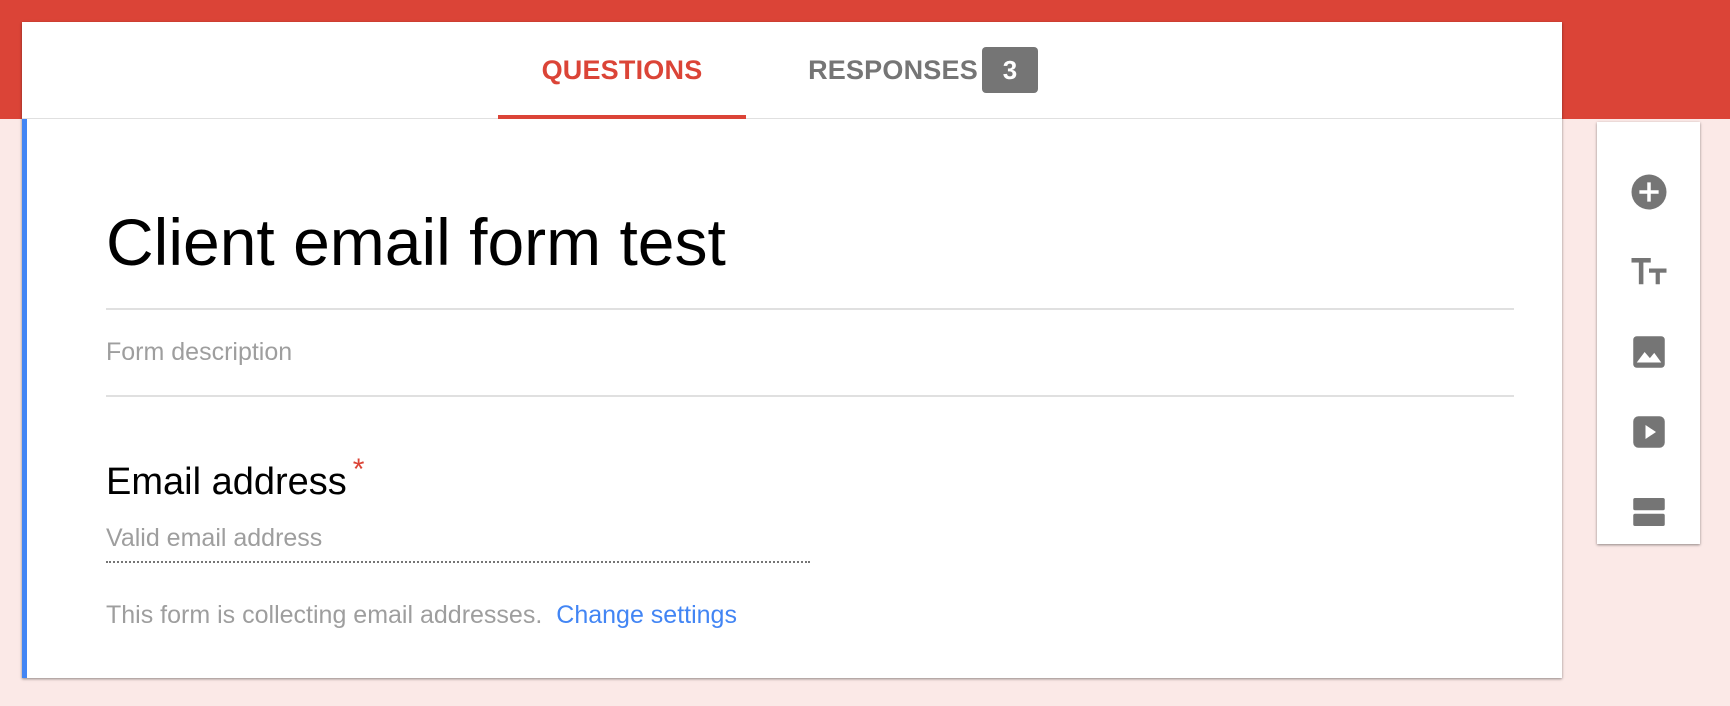  What do you see at coordinates (199, 352) in the screenshot?
I see `form-description-field: Form description` at bounding box center [199, 352].